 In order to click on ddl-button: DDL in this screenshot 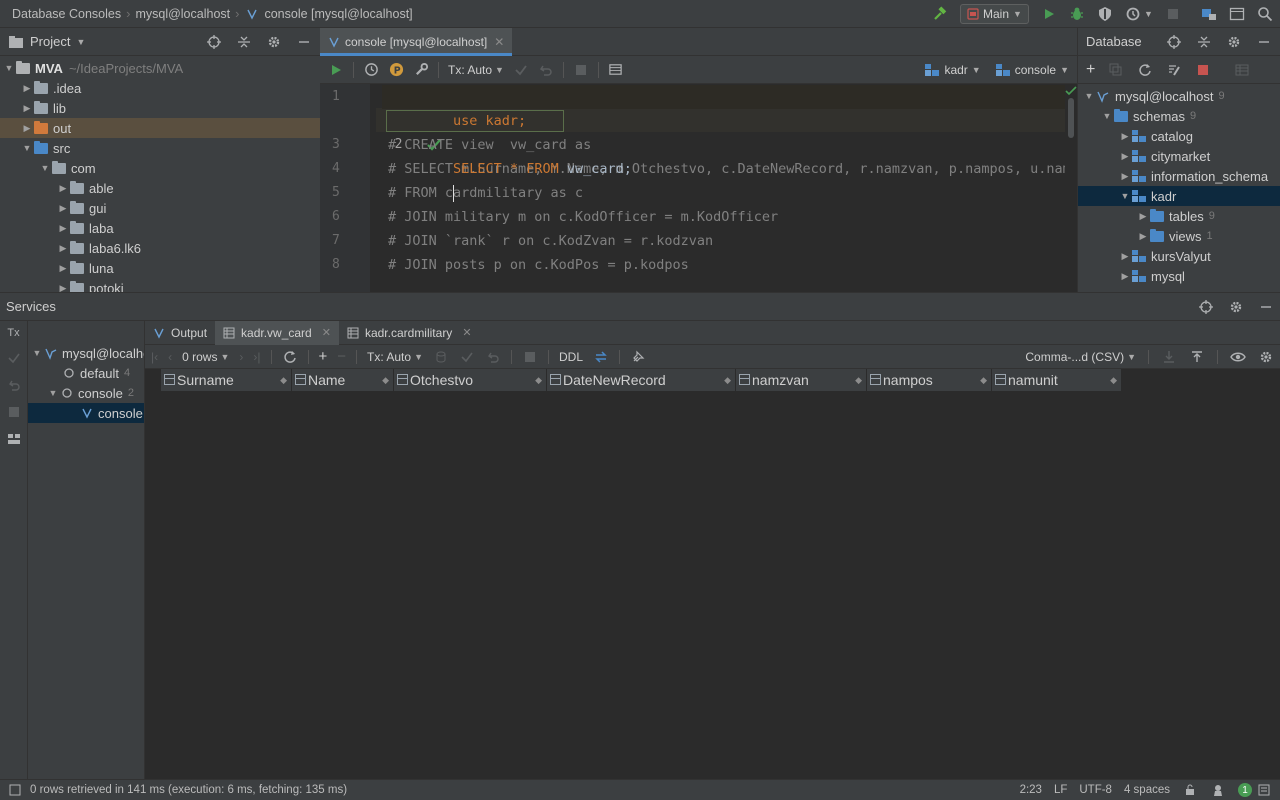, I will do `click(571, 357)`.